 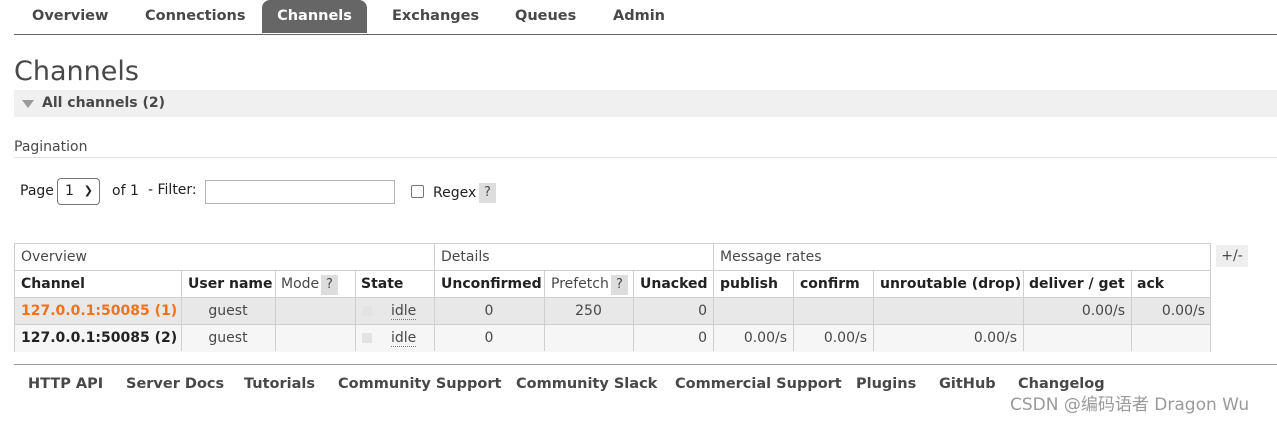 What do you see at coordinates (70, 16) in the screenshot?
I see `tab-overview: Overview` at bounding box center [70, 16].